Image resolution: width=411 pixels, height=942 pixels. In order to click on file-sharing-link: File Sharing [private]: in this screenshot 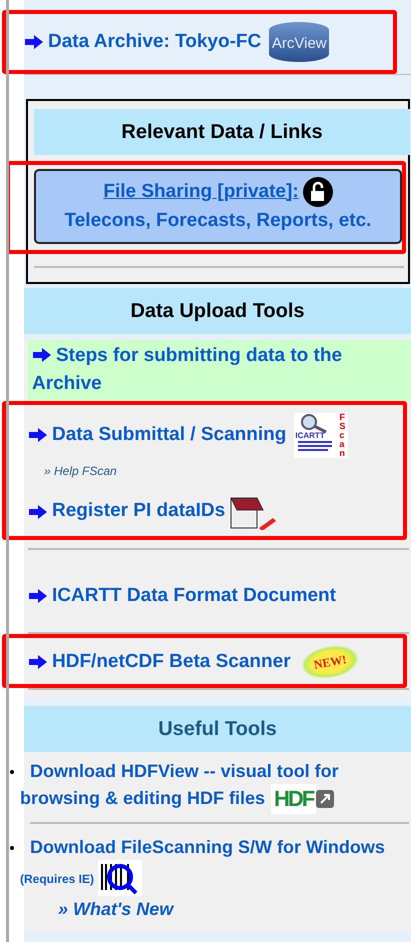, I will do `click(201, 192)`.